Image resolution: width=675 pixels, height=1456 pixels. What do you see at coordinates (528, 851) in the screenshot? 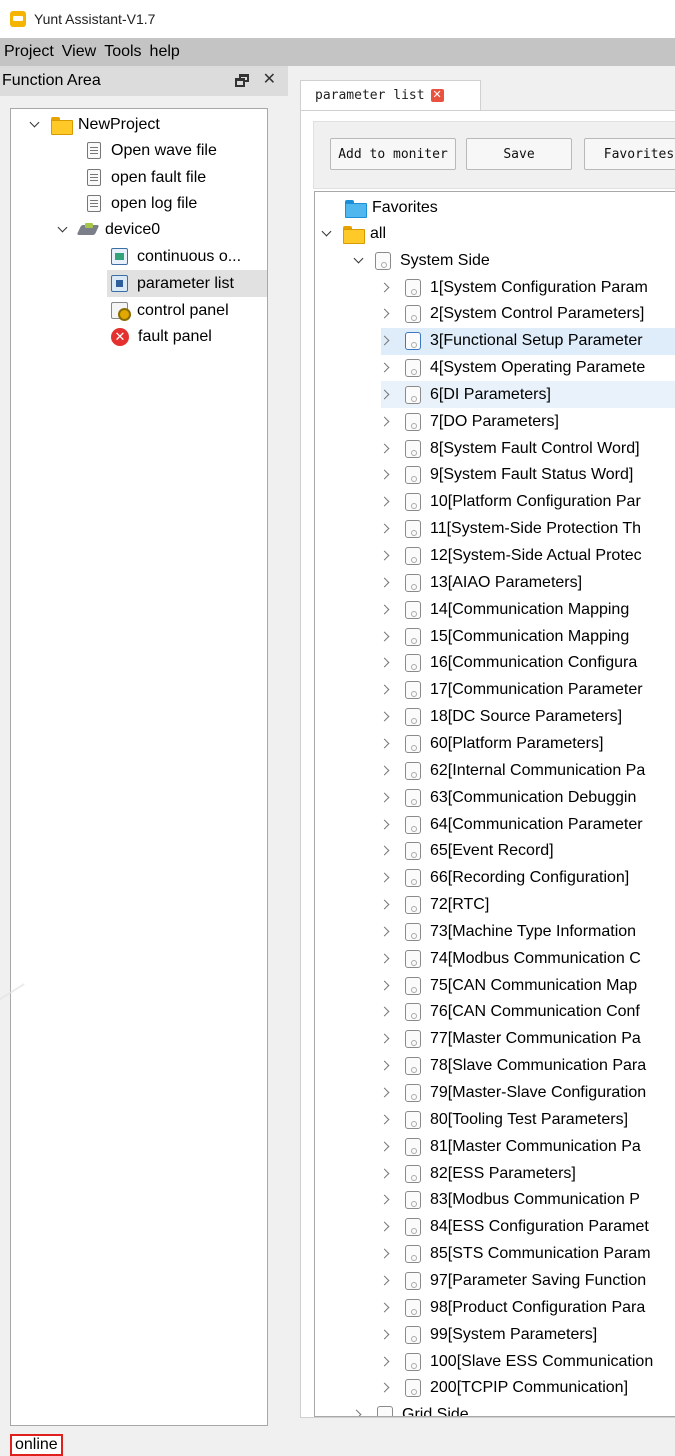
I see `parameter-group-row: 65[Event Record]` at bounding box center [528, 851].